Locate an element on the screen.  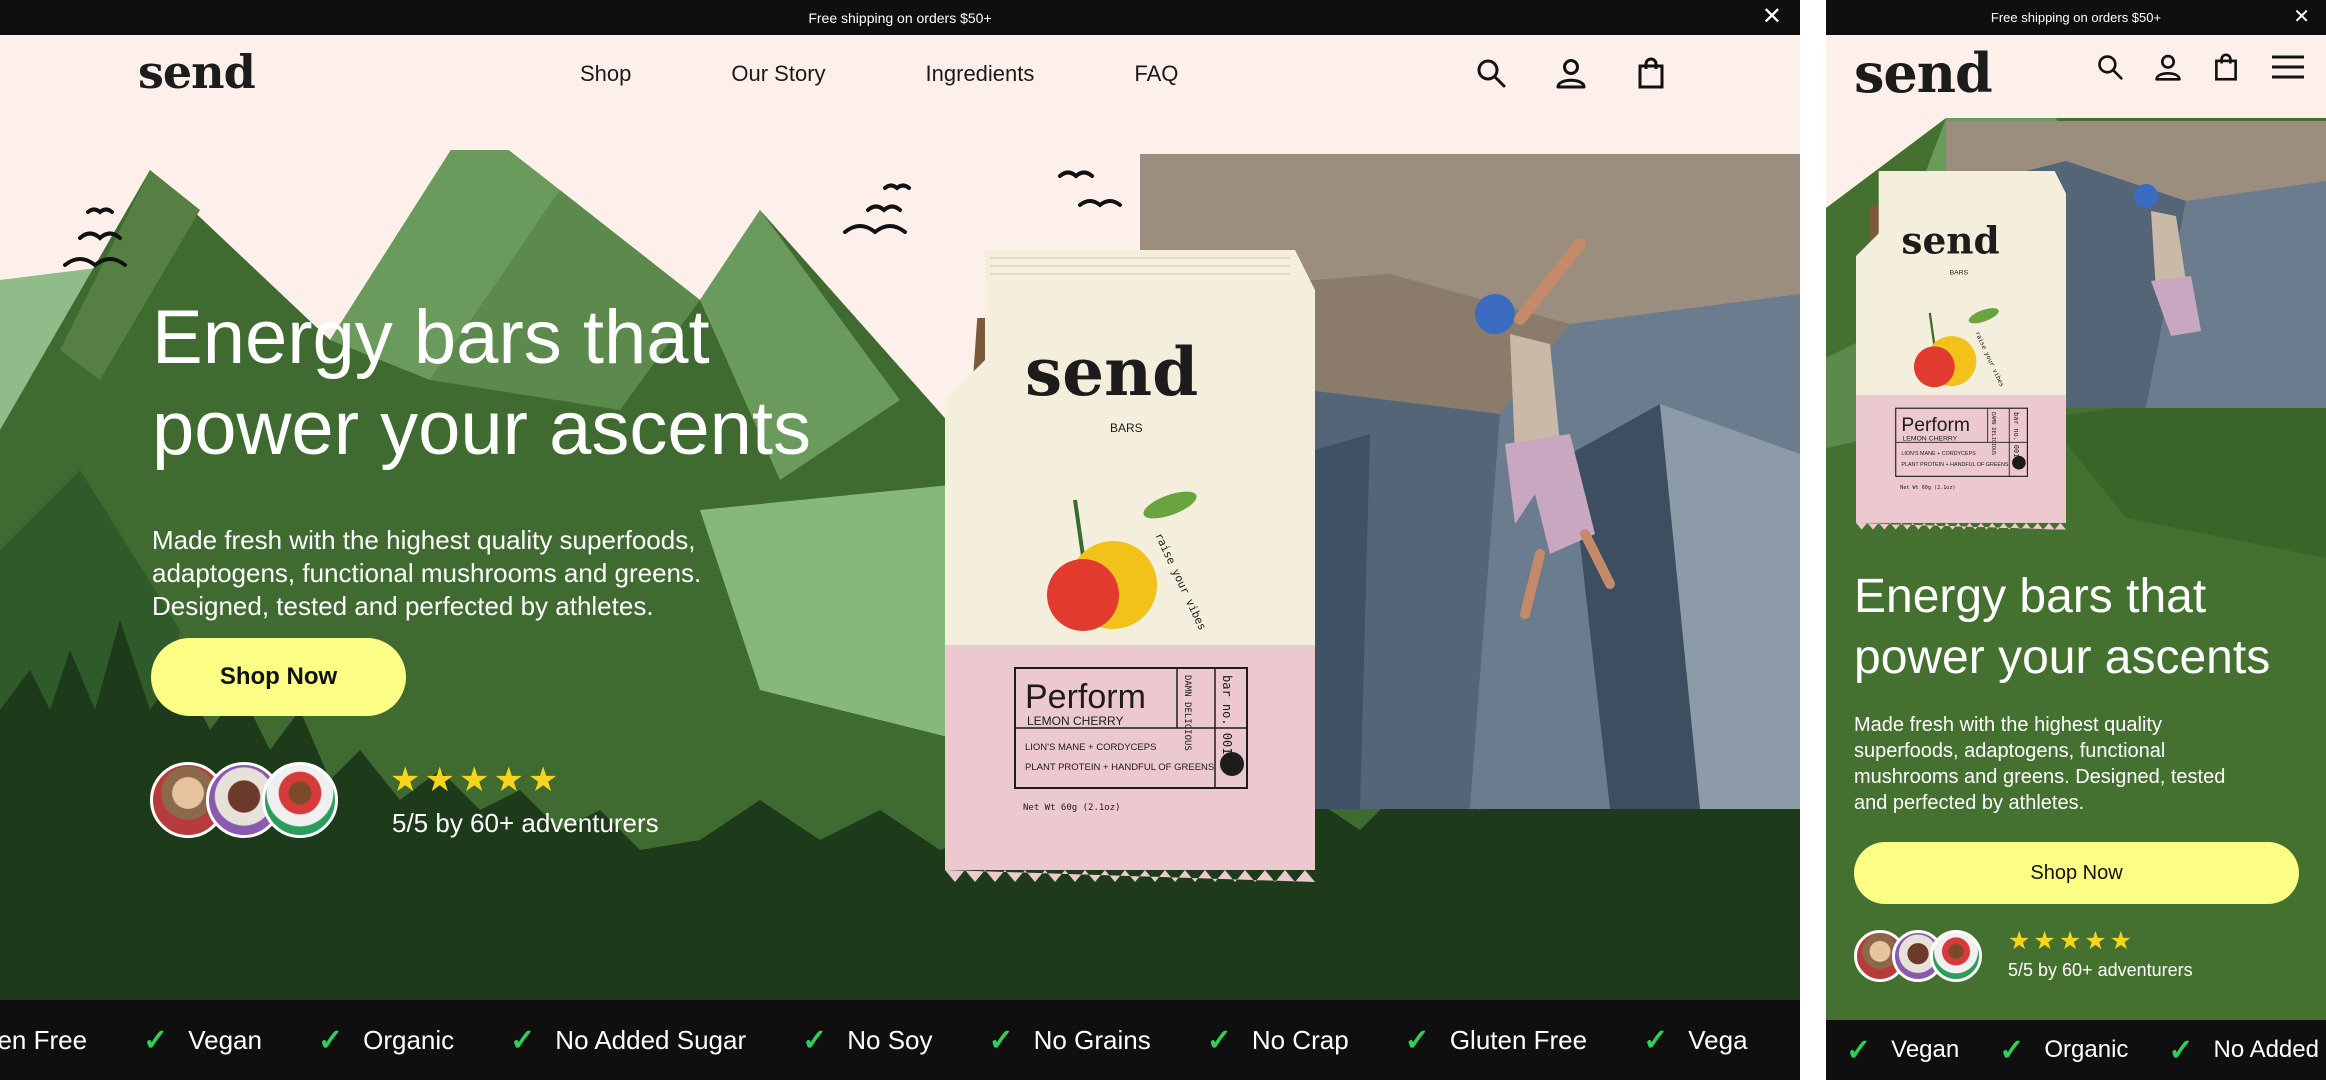
ticker-track: ✓ Vegan ✓ Organic ✓ No Added is located at coordinates (2086, 1050).